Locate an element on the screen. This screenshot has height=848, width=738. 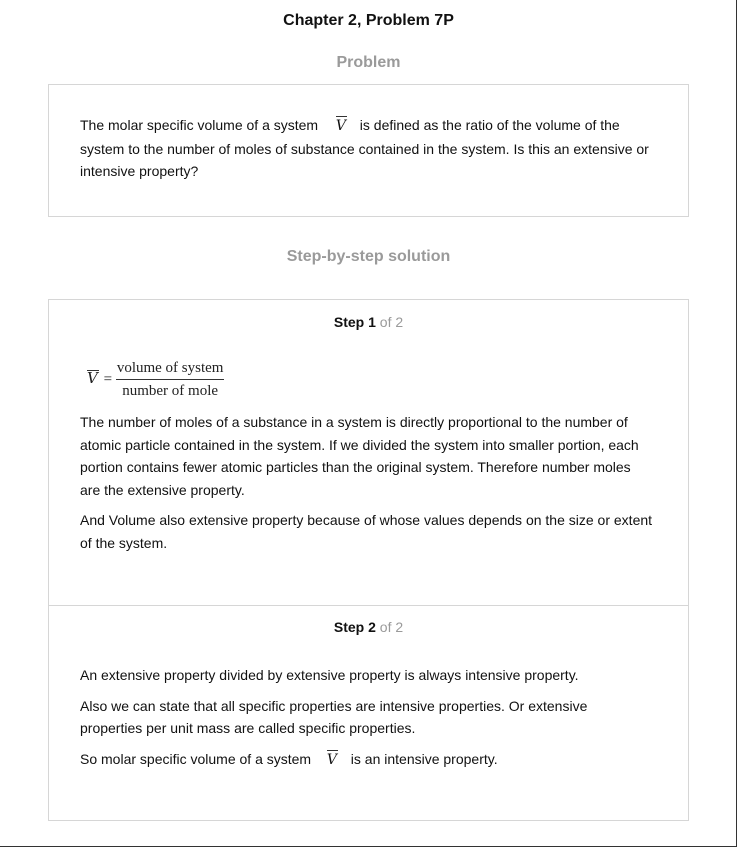
step-1-title: Step 1 of 2 is located at coordinates (368, 322).